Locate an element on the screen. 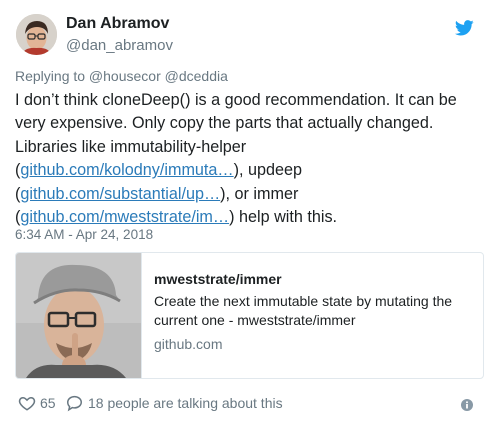  tweet-line: (github.com/substantial/up…), or immer is located at coordinates (250, 194).